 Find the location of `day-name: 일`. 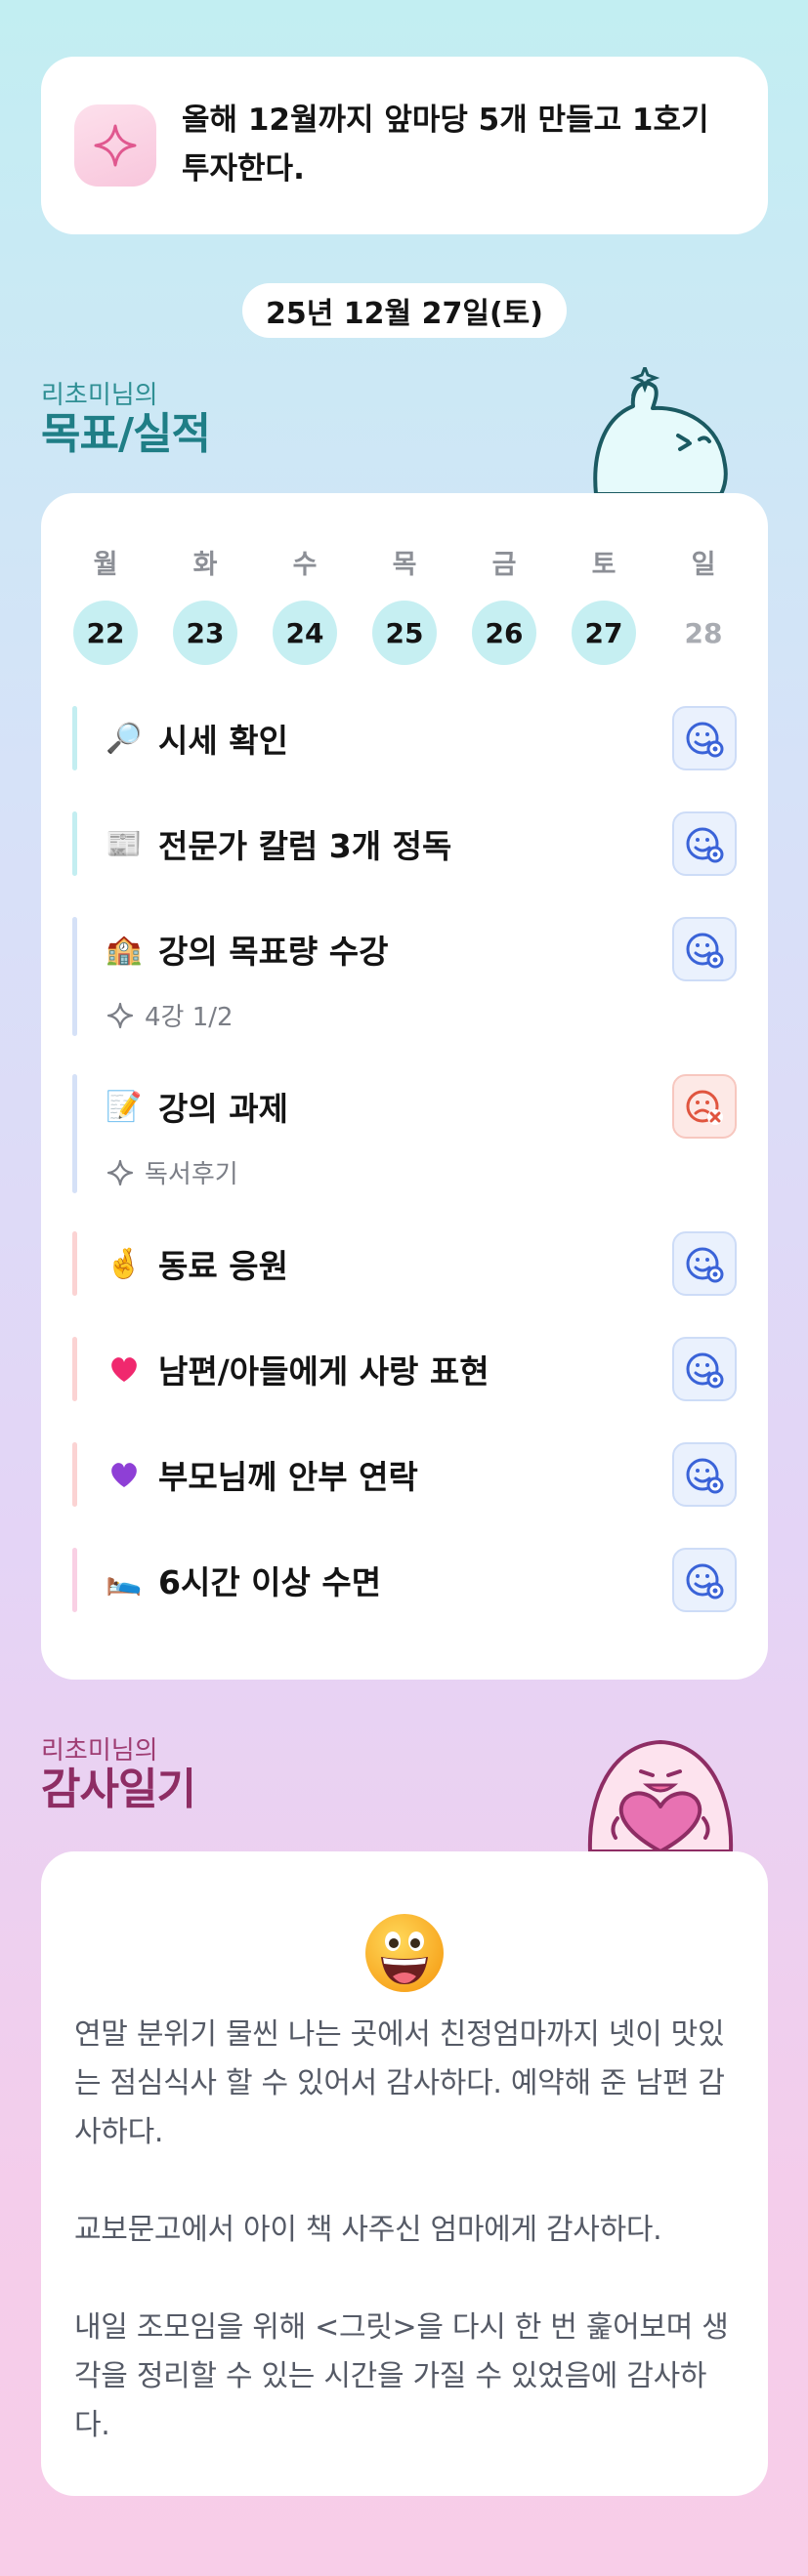

day-name: 일 is located at coordinates (703, 565).